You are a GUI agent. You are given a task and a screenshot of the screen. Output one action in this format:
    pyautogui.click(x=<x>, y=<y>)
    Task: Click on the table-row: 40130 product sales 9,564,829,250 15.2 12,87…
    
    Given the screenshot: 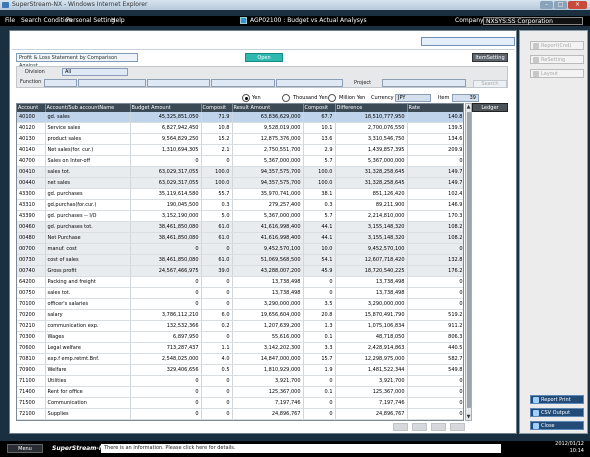 What is the action you would take?
    pyautogui.click(x=240, y=139)
    